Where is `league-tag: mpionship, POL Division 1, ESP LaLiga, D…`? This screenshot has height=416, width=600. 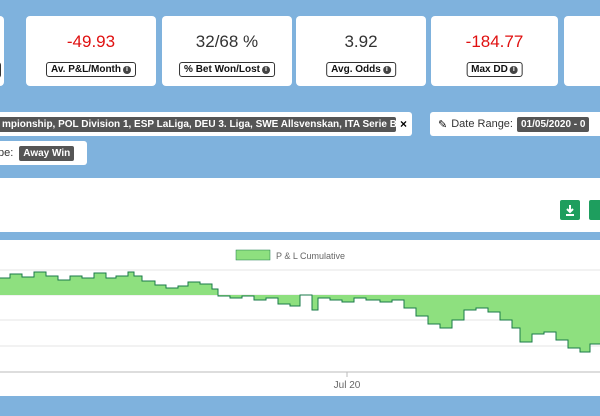 league-tag: mpionship, POL Division 1, ESP LaLiga, D… is located at coordinates (198, 124).